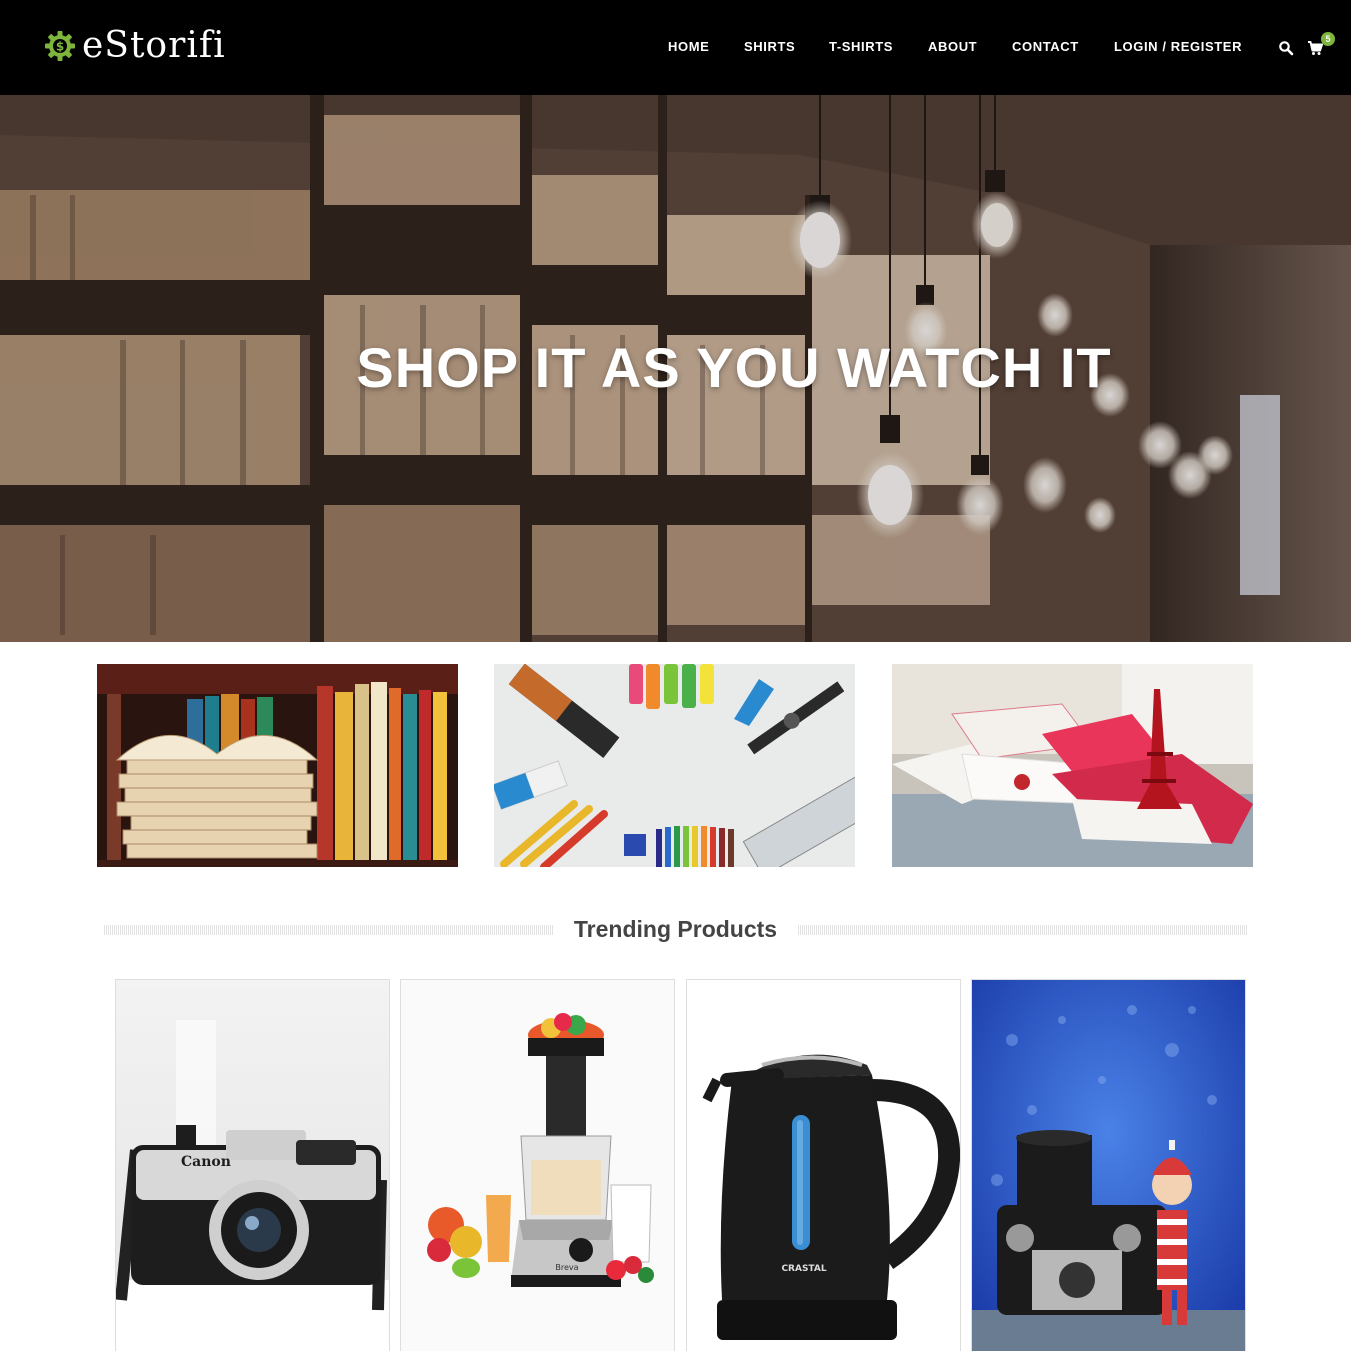 The height and width of the screenshot is (1351, 1351). I want to click on gear-dollar-icon: $, so click(60, 46).